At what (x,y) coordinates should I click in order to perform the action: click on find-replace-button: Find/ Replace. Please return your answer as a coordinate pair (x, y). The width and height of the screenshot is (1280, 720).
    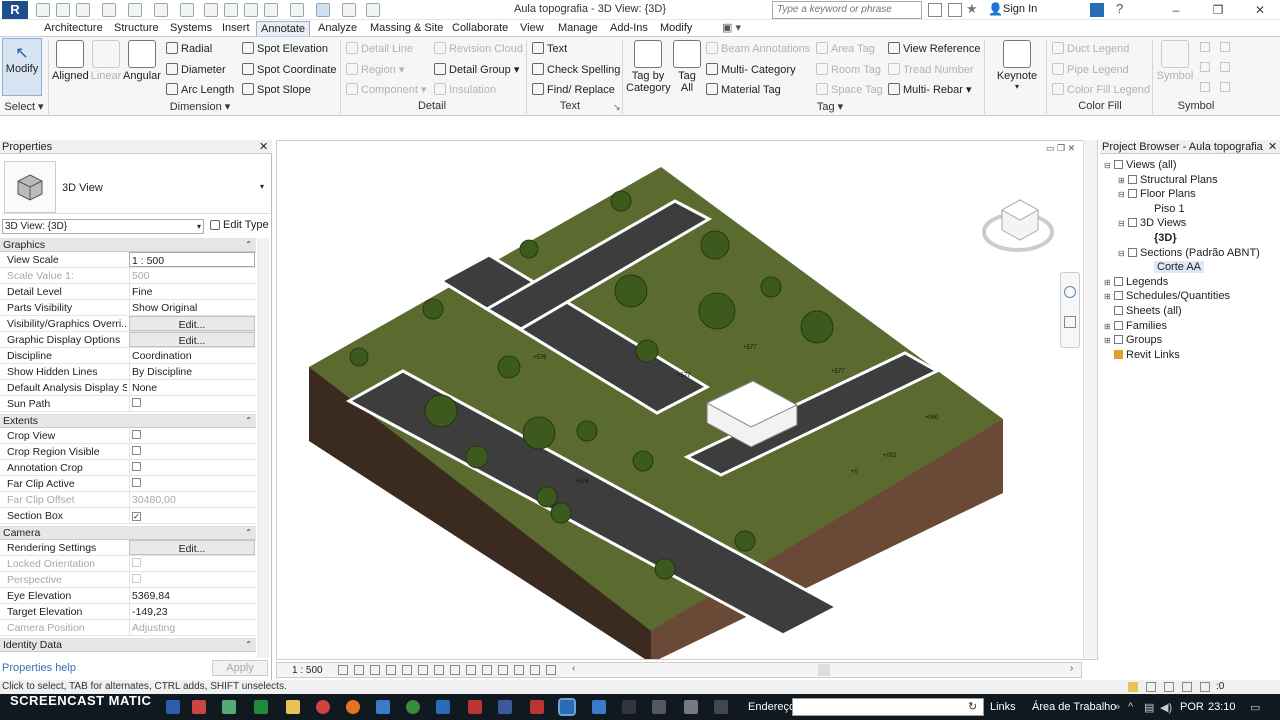
    Looking at the image, I should click on (573, 89).